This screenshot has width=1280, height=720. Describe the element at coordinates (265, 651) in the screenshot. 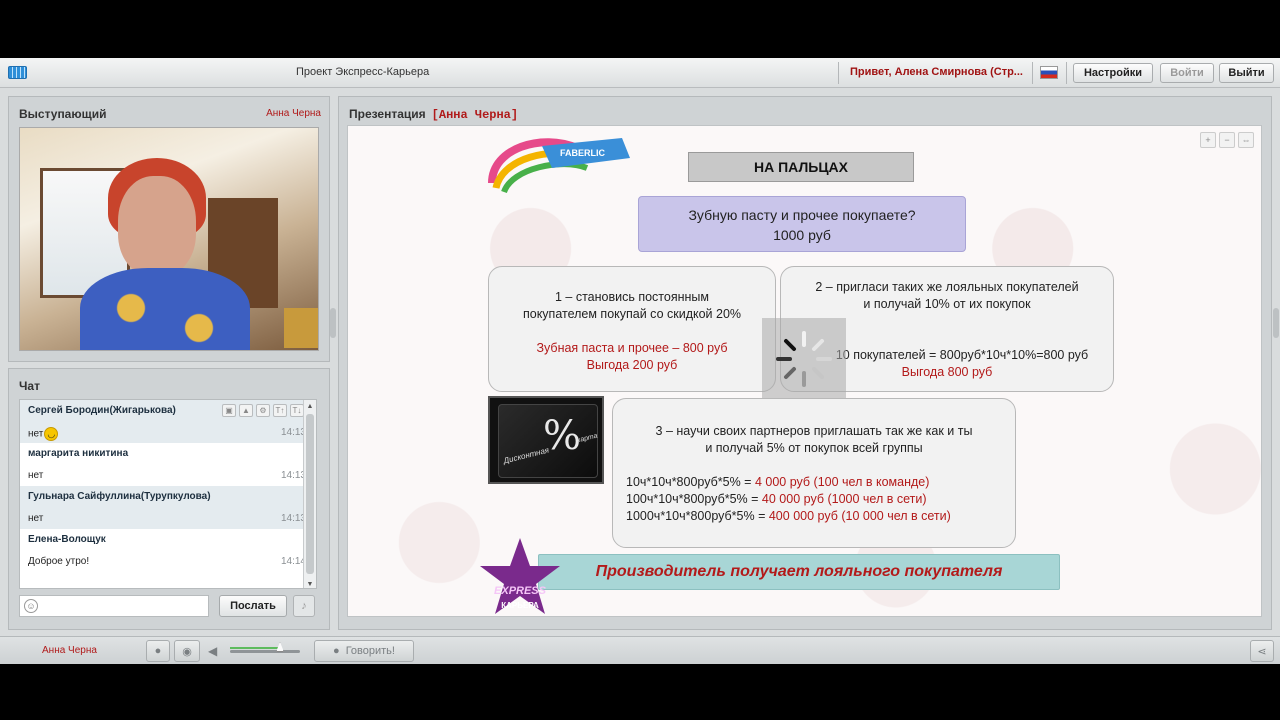

I see `volume-slider` at that location.